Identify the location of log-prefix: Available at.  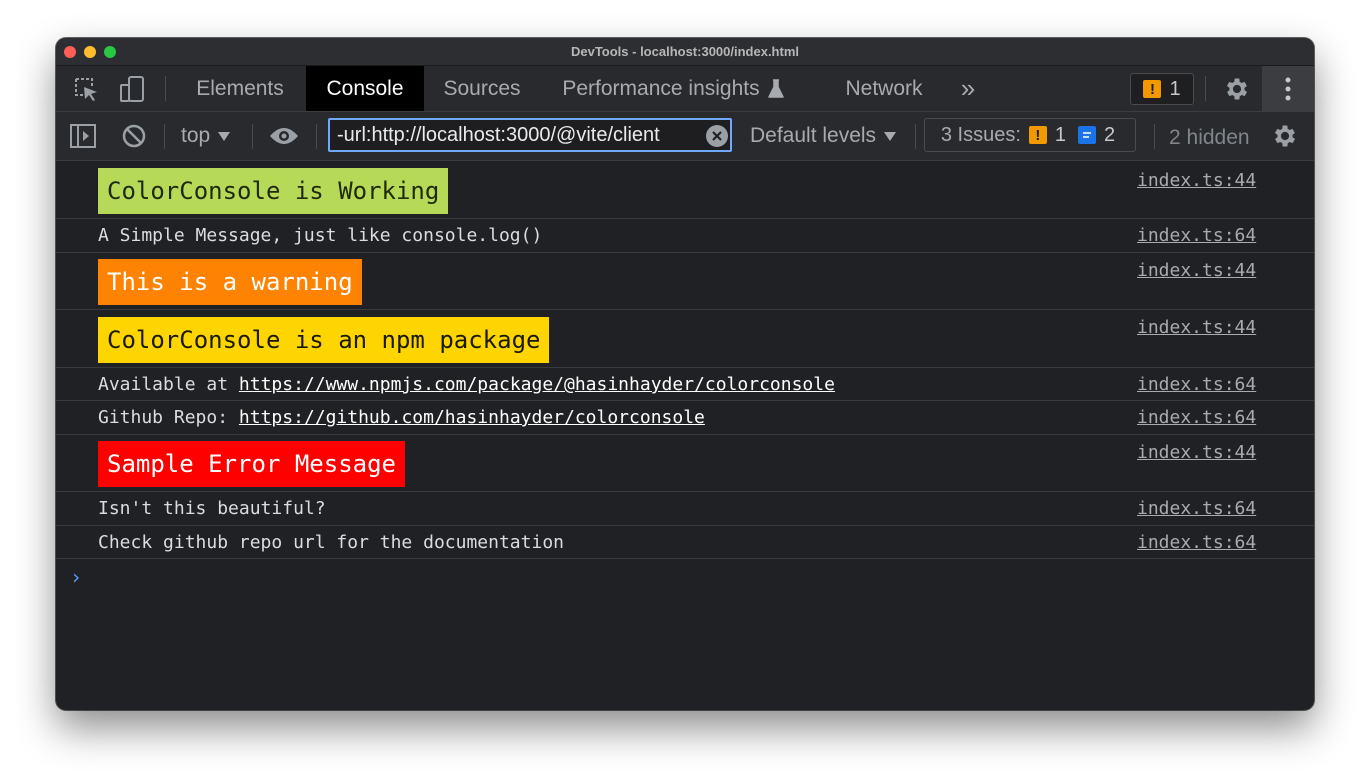
(168, 384).